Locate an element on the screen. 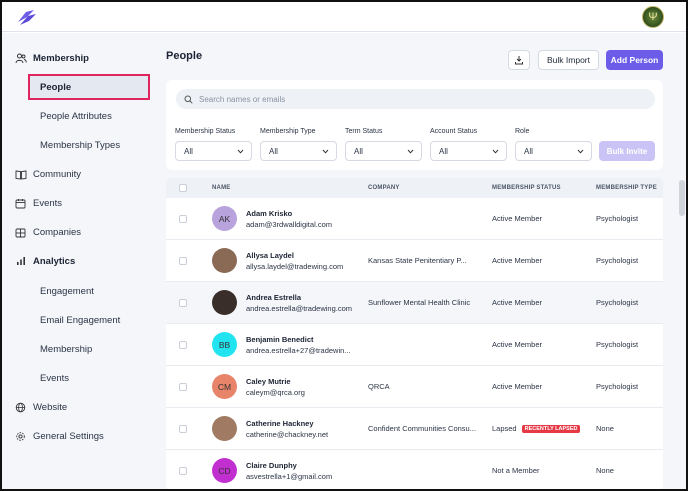 This screenshot has width=688, height=491. book-icon is located at coordinates (20, 174).